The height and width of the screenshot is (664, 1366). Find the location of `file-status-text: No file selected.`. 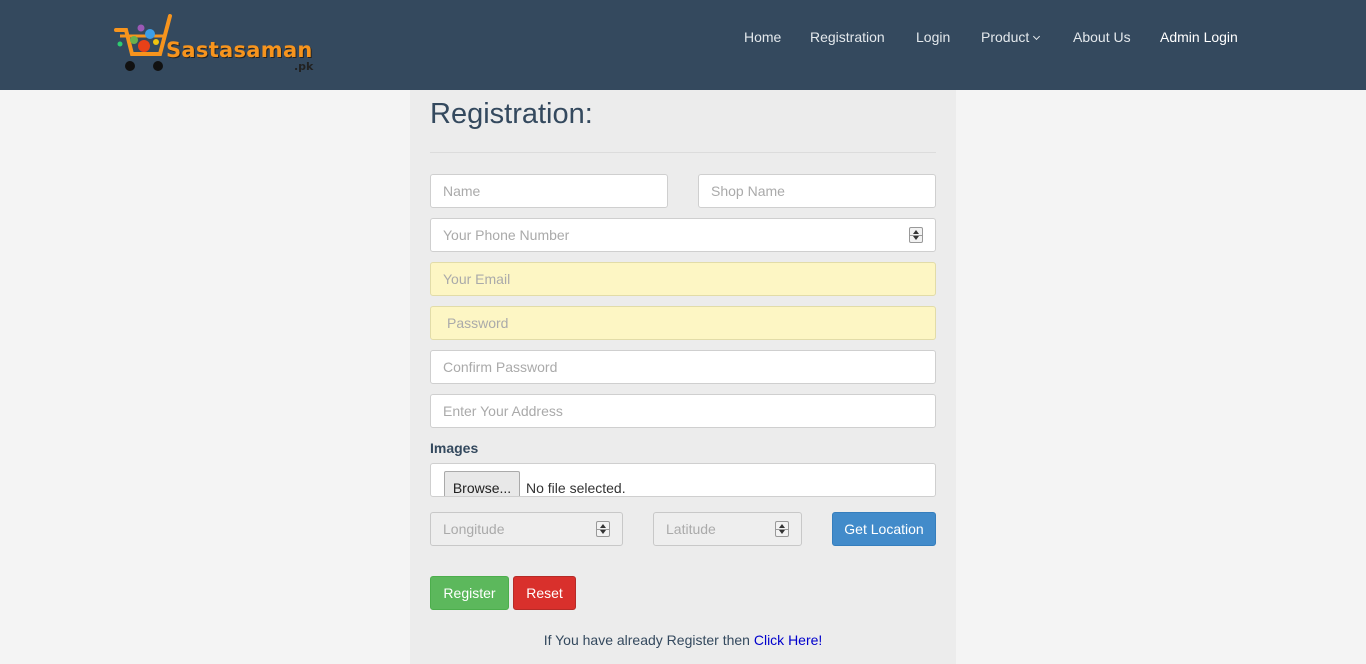

file-status-text: No file selected. is located at coordinates (576, 488).